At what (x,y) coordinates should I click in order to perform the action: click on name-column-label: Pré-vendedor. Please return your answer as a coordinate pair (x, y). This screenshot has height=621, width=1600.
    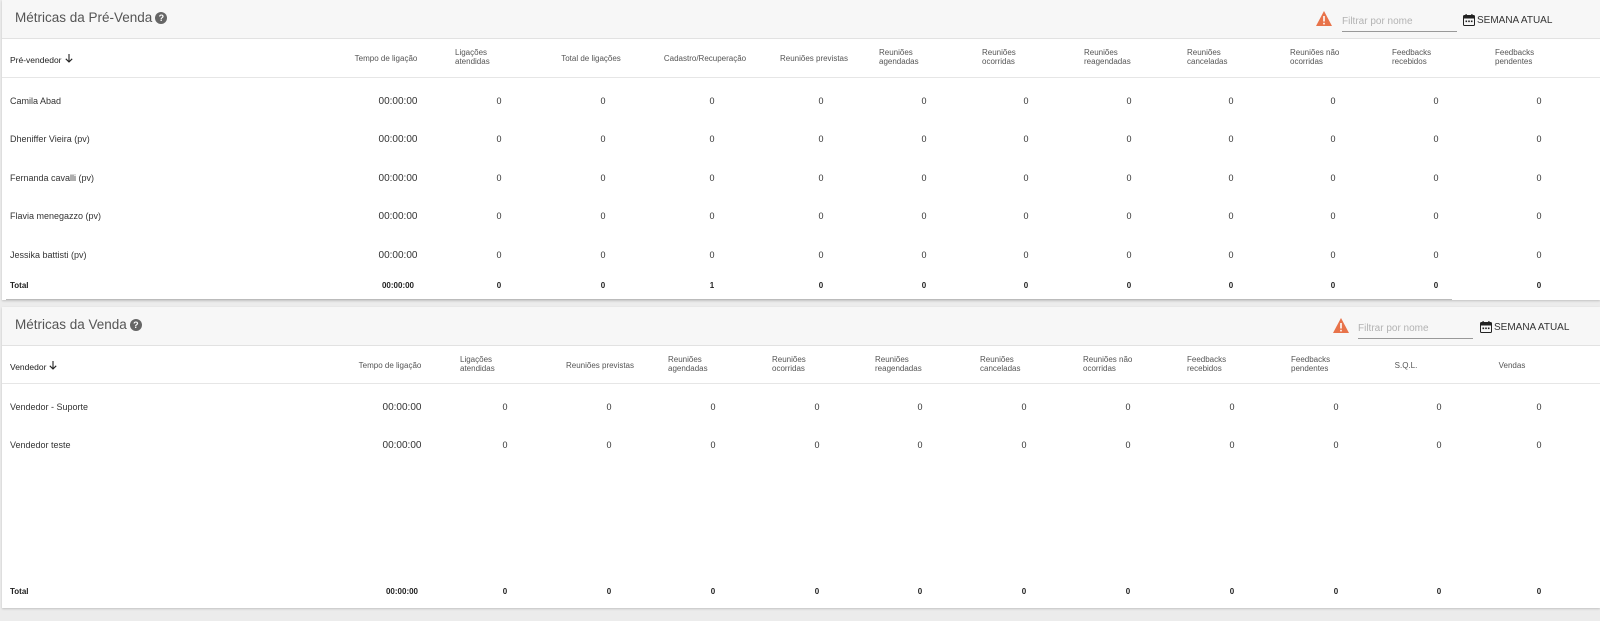
    Looking at the image, I should click on (36, 60).